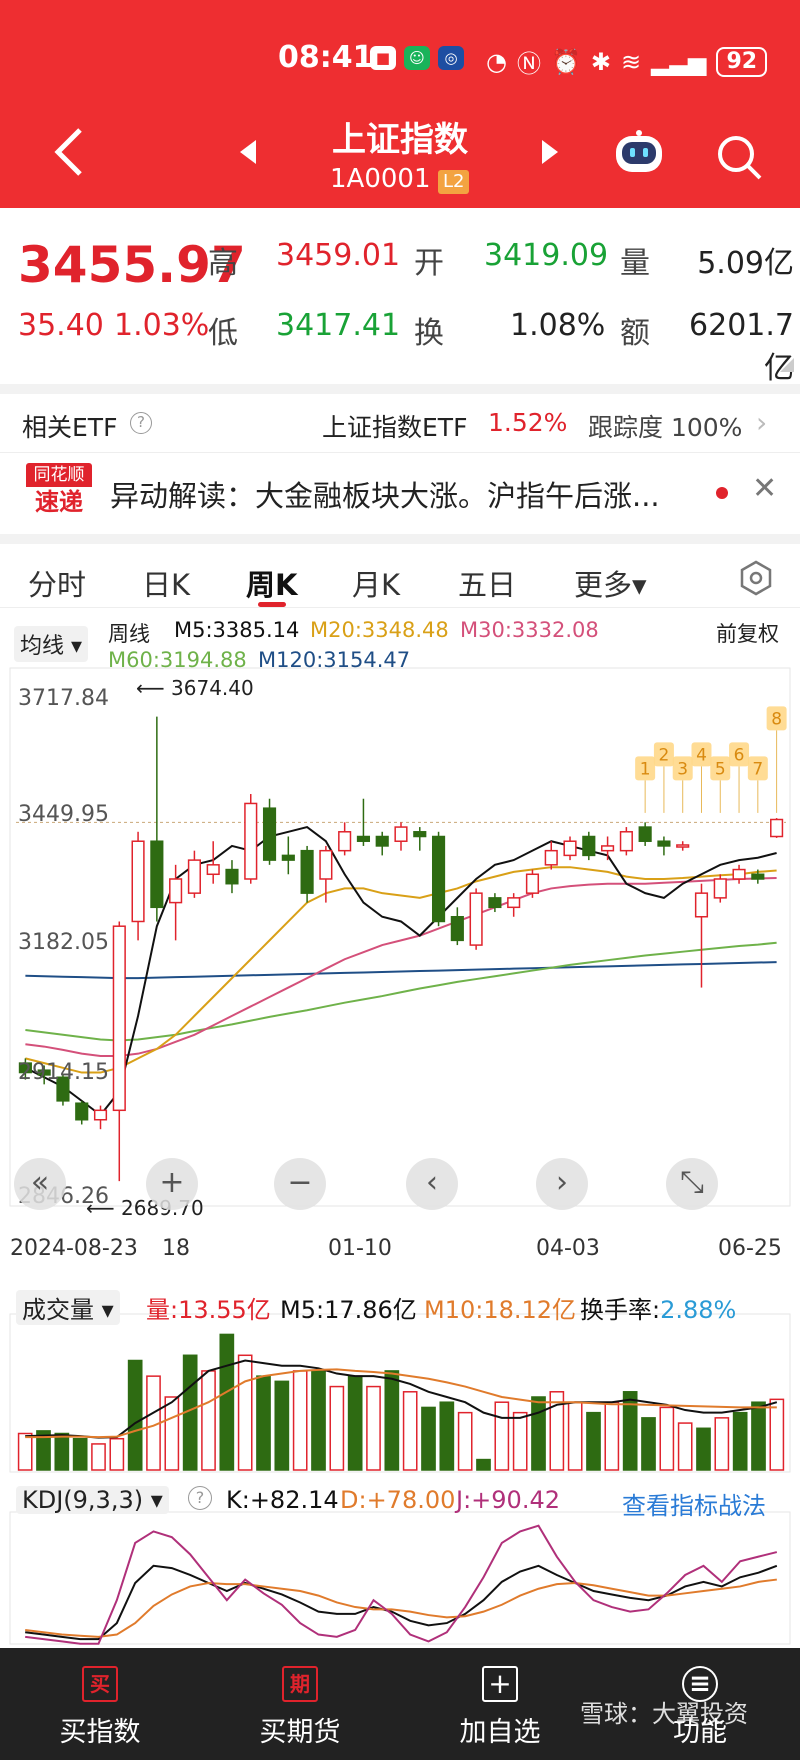 This screenshot has width=800, height=1760. Describe the element at coordinates (300, 1184) in the screenshot. I see `zoom-out-button: −` at that location.